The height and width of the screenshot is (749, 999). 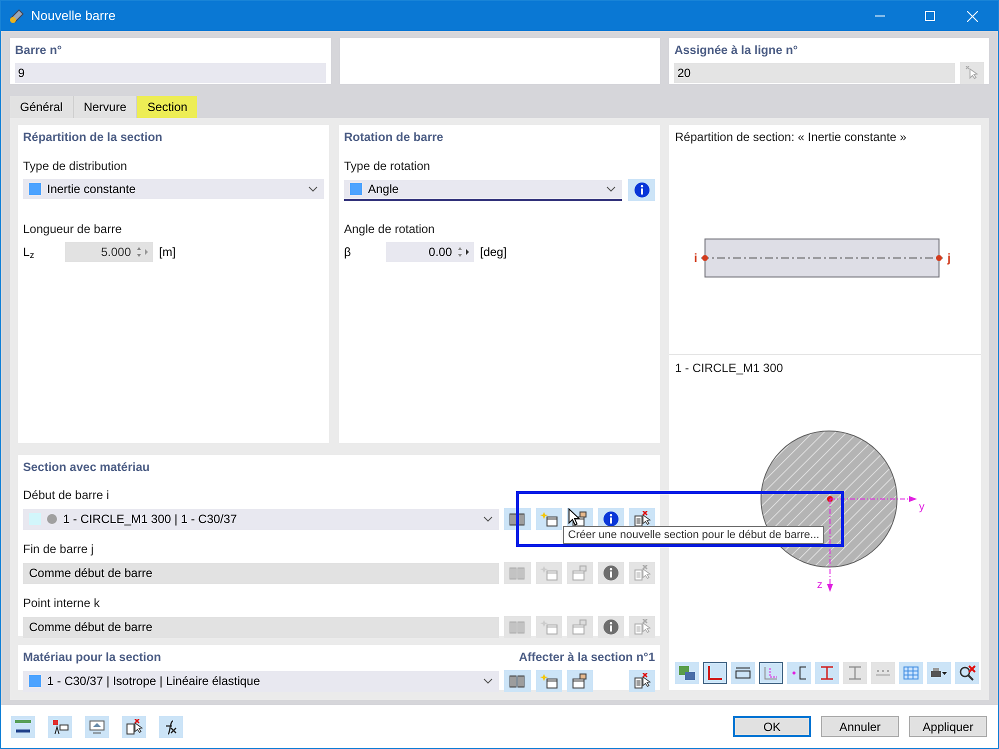 I want to click on axes-button, so click(x=771, y=673).